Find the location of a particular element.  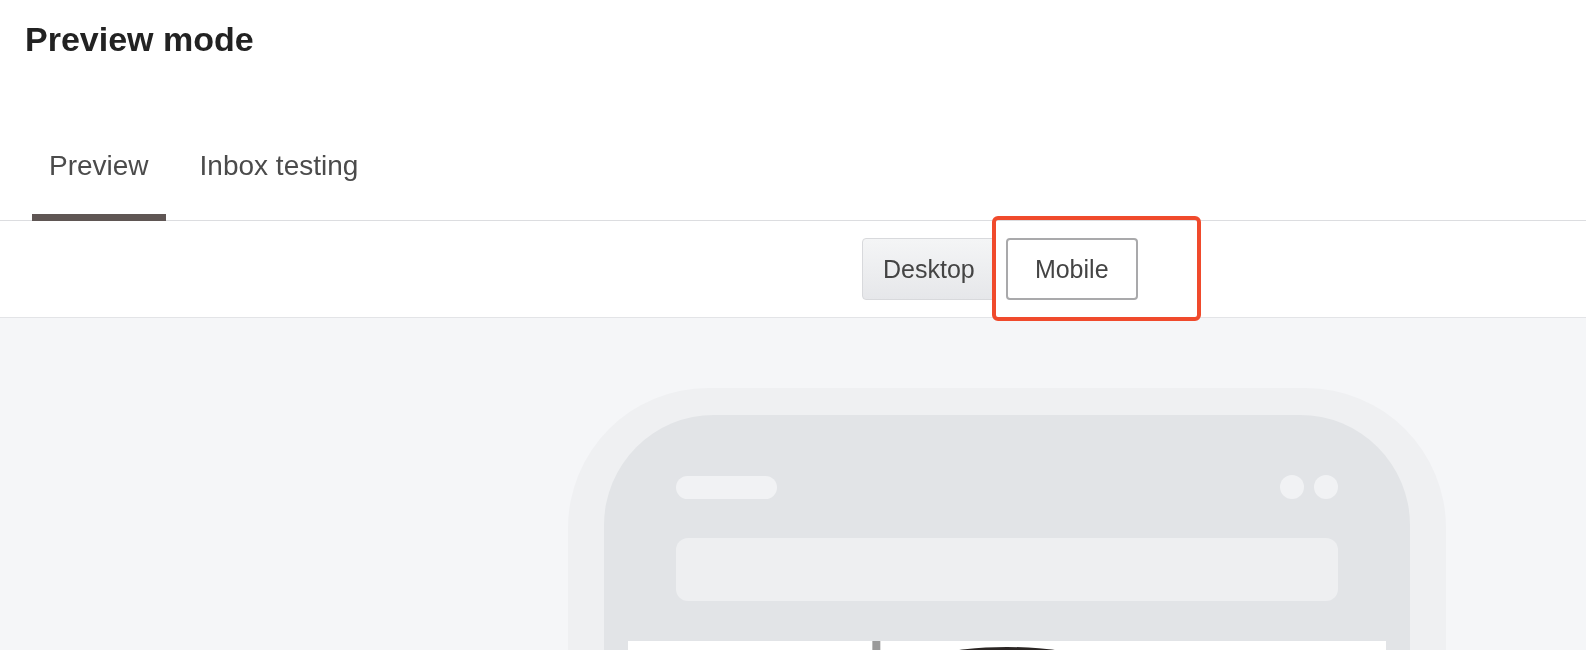

tab: Inbox testing is located at coordinates (279, 179).